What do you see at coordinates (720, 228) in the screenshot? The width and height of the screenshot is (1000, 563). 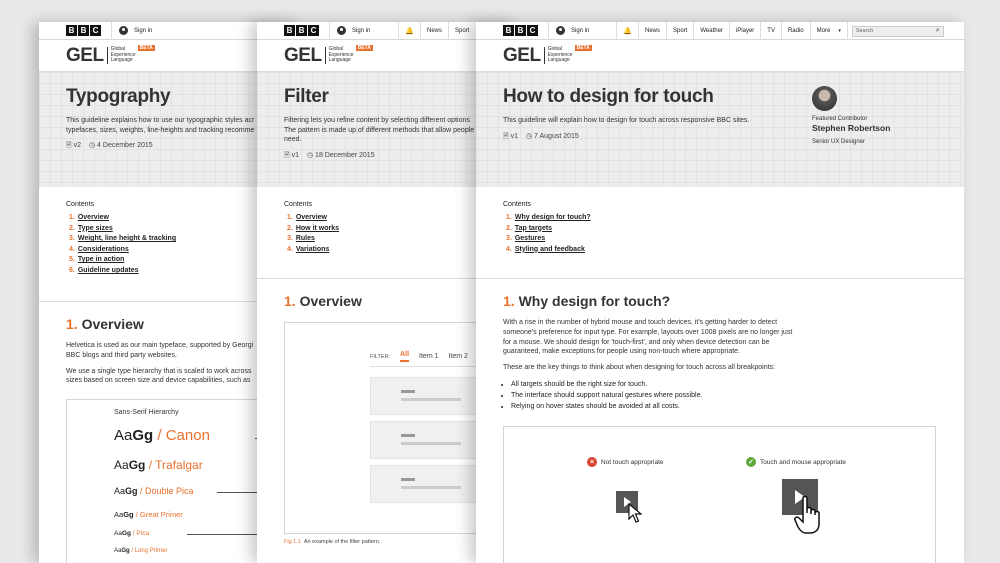 I see `contents-item: 2. Tap targets` at bounding box center [720, 228].